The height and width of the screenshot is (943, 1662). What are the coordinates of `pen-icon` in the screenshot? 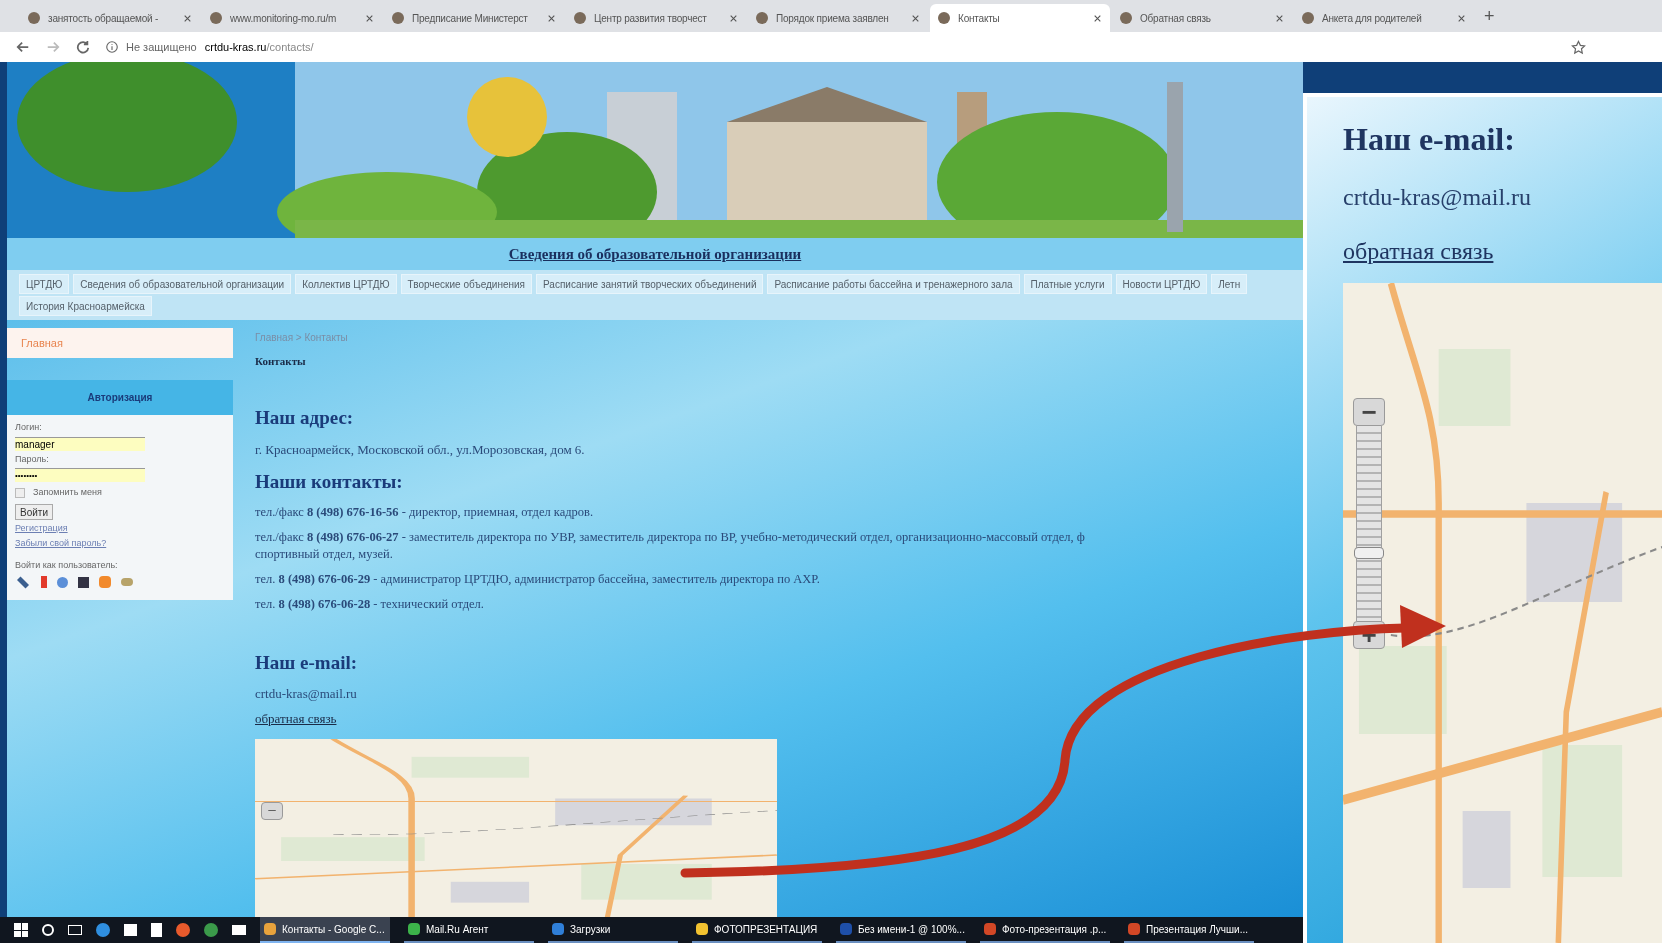 It's located at (23, 582).